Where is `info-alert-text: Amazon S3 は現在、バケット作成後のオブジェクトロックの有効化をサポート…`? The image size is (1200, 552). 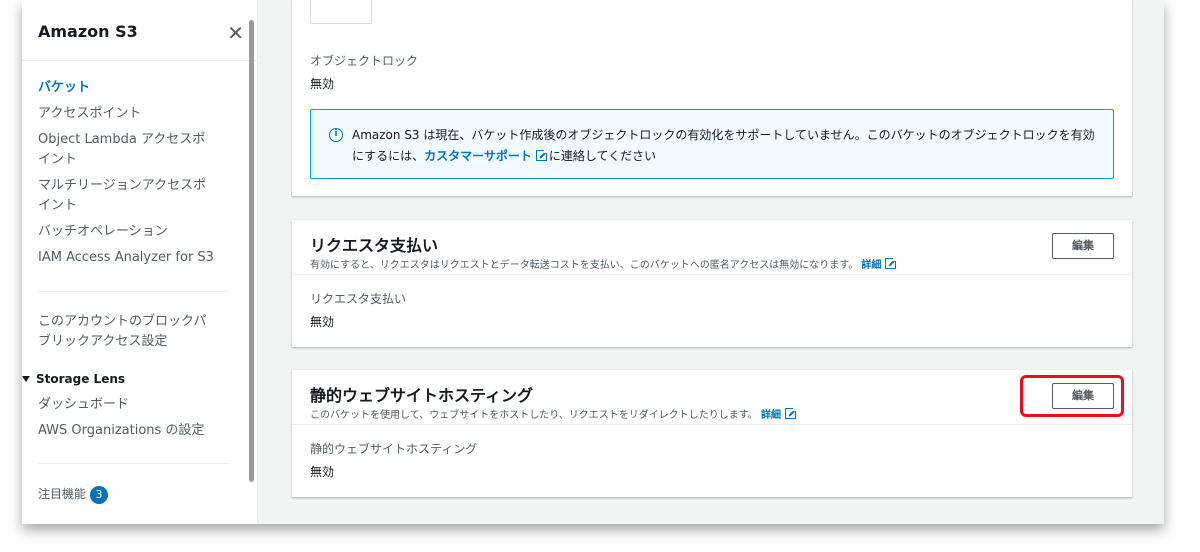
info-alert-text: Amazon S3 は現在、バケット作成後のオブジェクトロックの有効化をサポート… is located at coordinates (727, 146).